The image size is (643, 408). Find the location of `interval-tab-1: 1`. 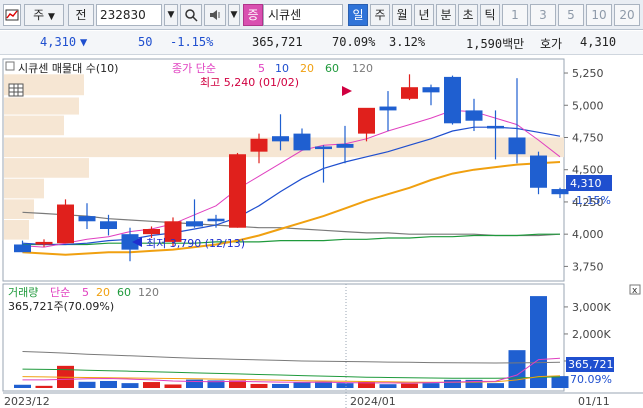

interval-tab-1: 1 is located at coordinates (515, 15).